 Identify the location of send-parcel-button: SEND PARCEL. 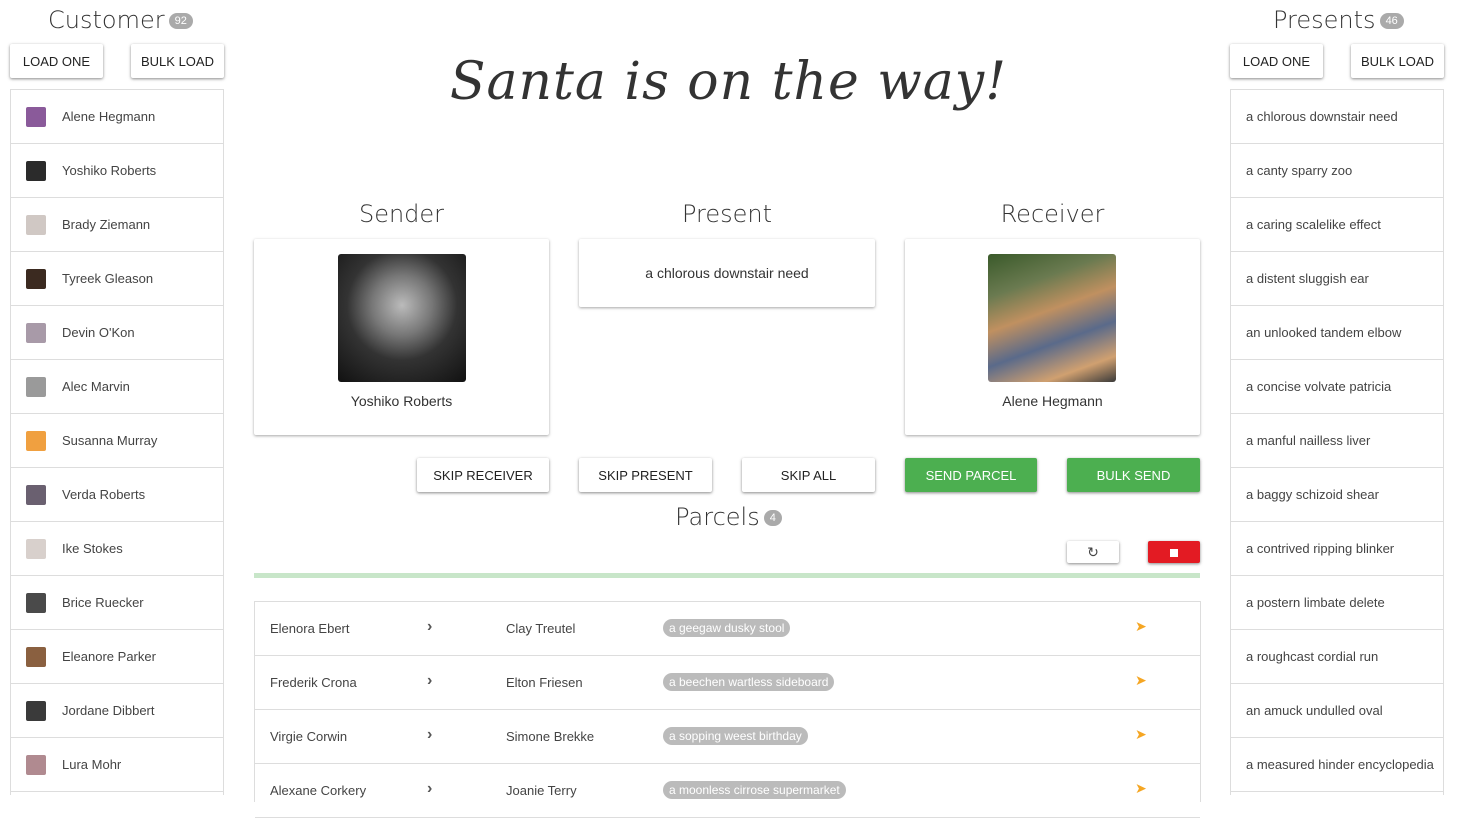
(971, 475).